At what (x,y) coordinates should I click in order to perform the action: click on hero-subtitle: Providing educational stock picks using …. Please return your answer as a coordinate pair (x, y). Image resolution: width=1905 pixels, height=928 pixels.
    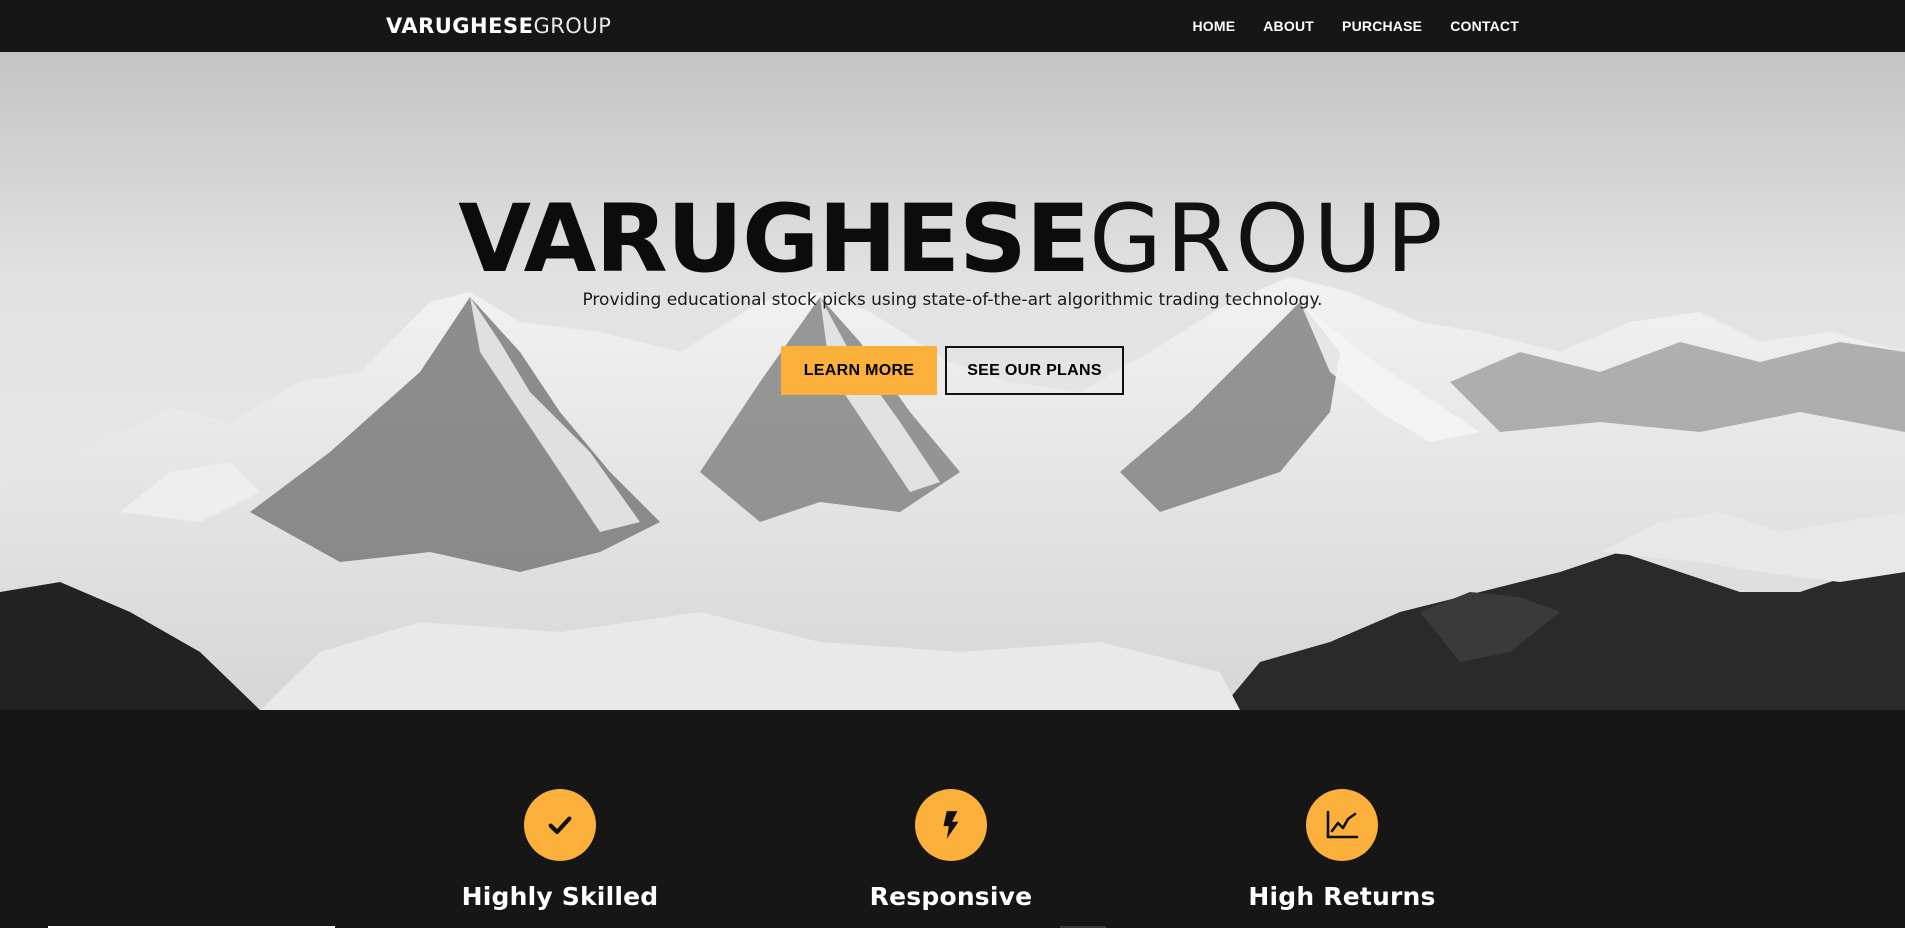
    Looking at the image, I should click on (952, 300).